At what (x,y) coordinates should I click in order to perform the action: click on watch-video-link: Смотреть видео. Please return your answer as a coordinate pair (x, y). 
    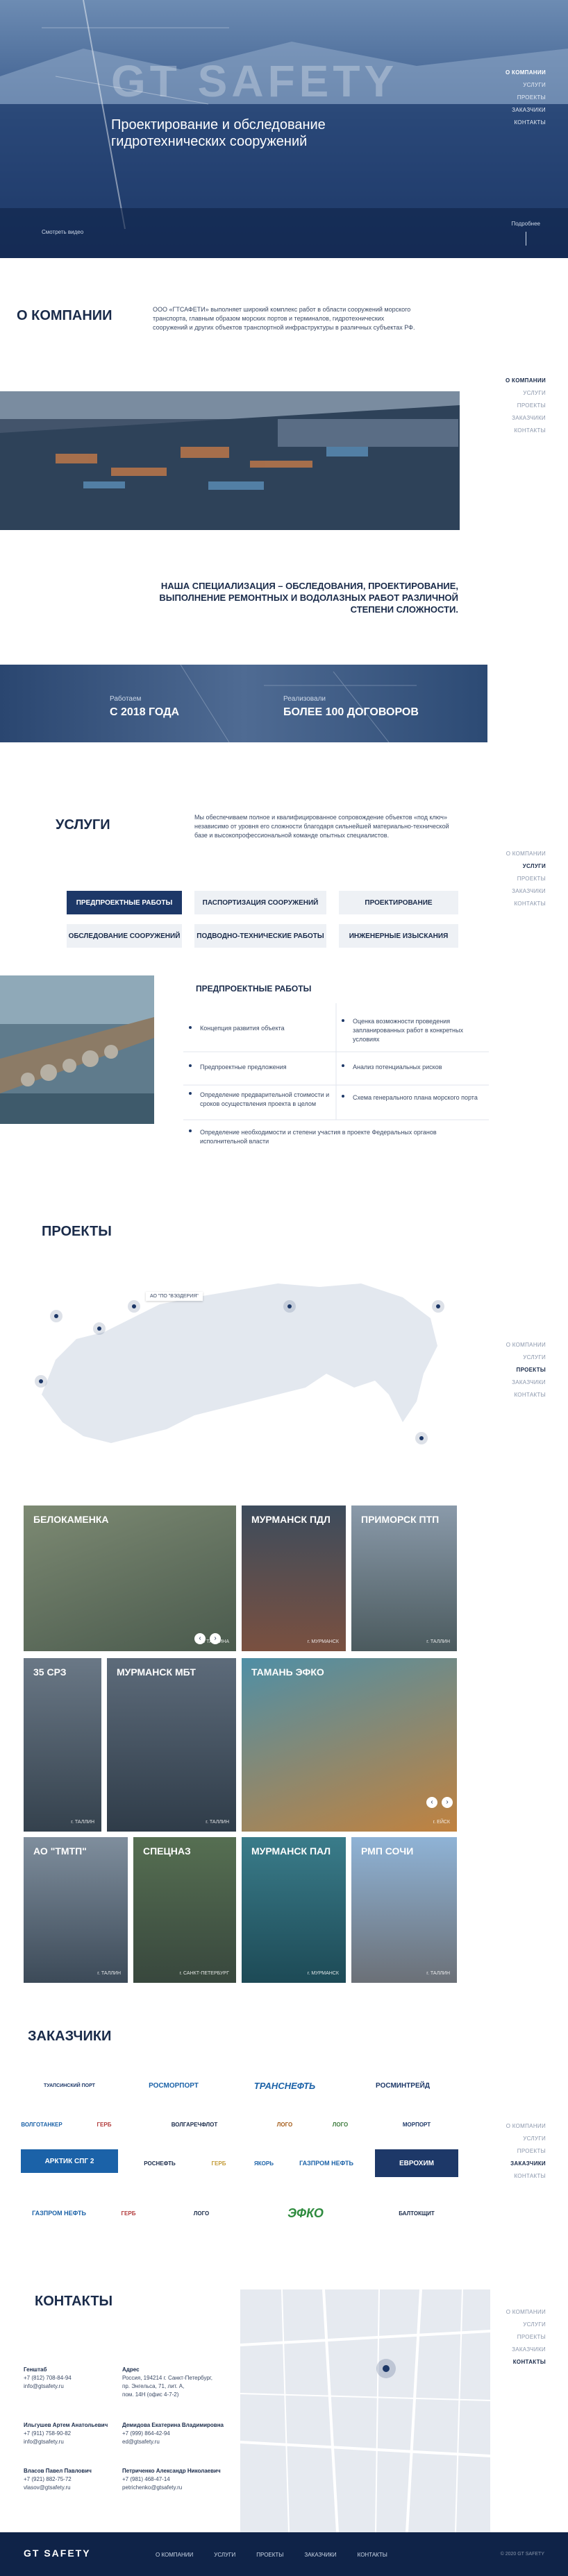
    Looking at the image, I should click on (62, 232).